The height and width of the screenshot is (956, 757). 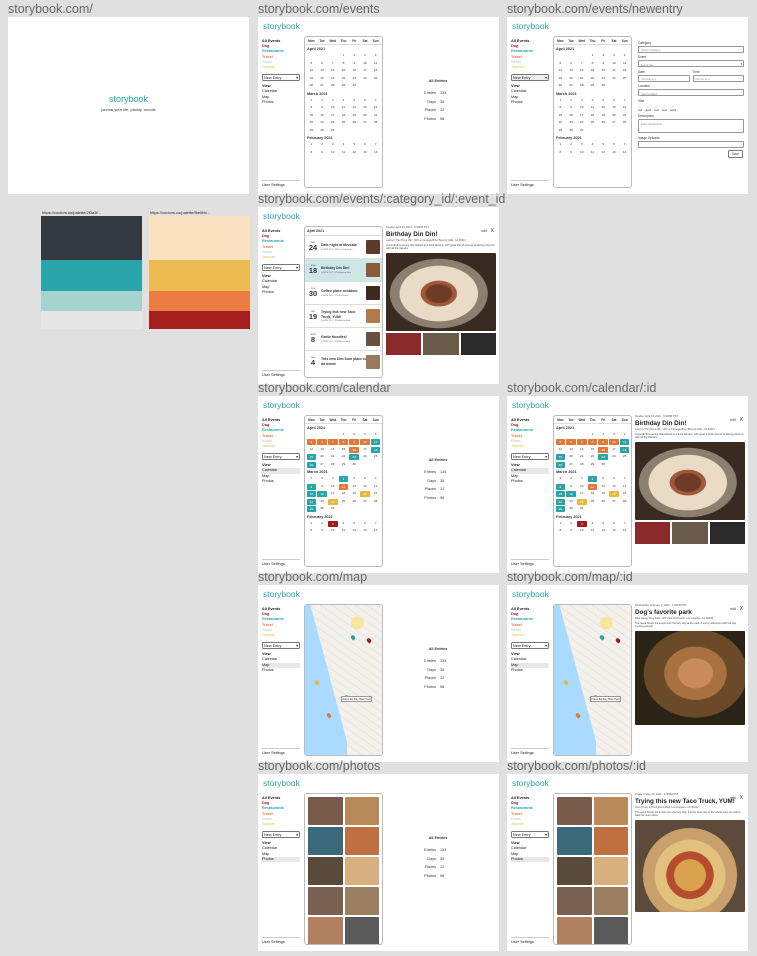 I want to click on category-field: Select Category, so click(x=691, y=49).